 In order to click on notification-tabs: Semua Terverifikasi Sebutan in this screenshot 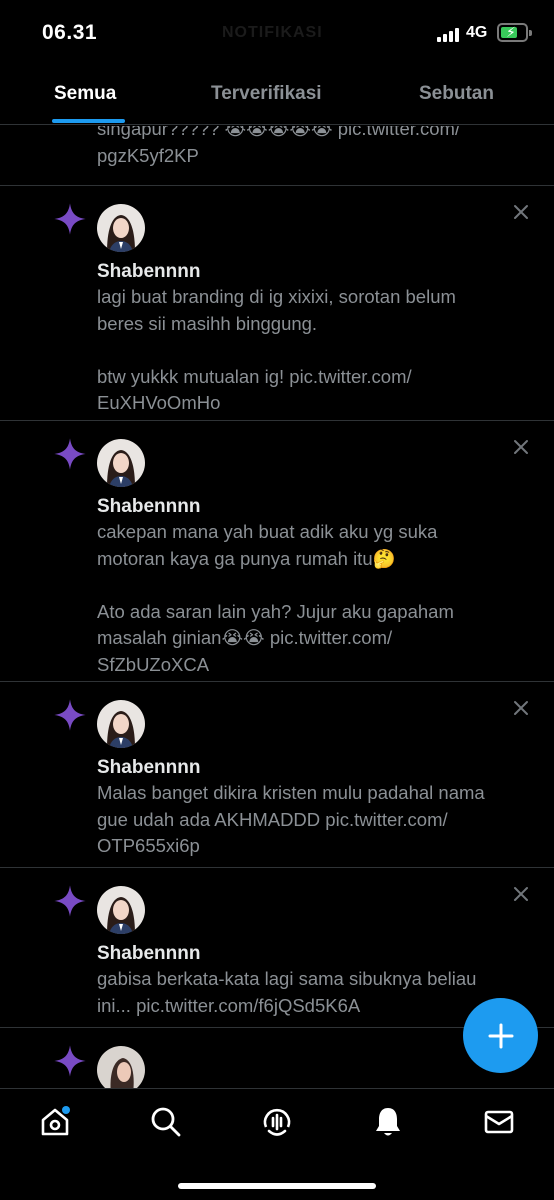, I will do `click(277, 95)`.